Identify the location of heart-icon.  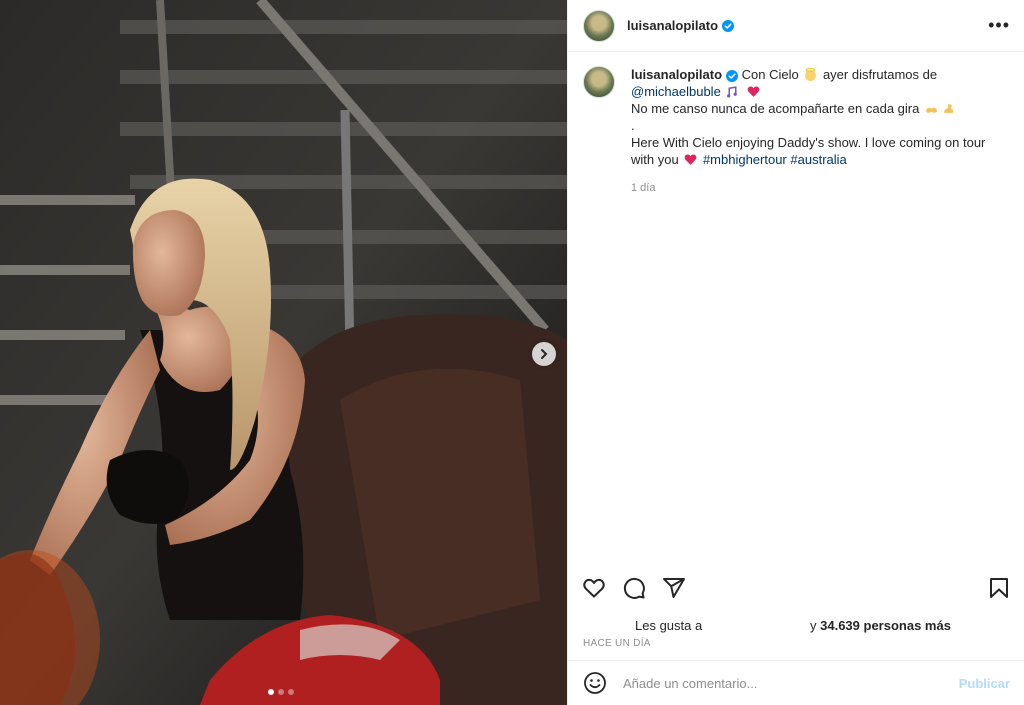
(594, 588).